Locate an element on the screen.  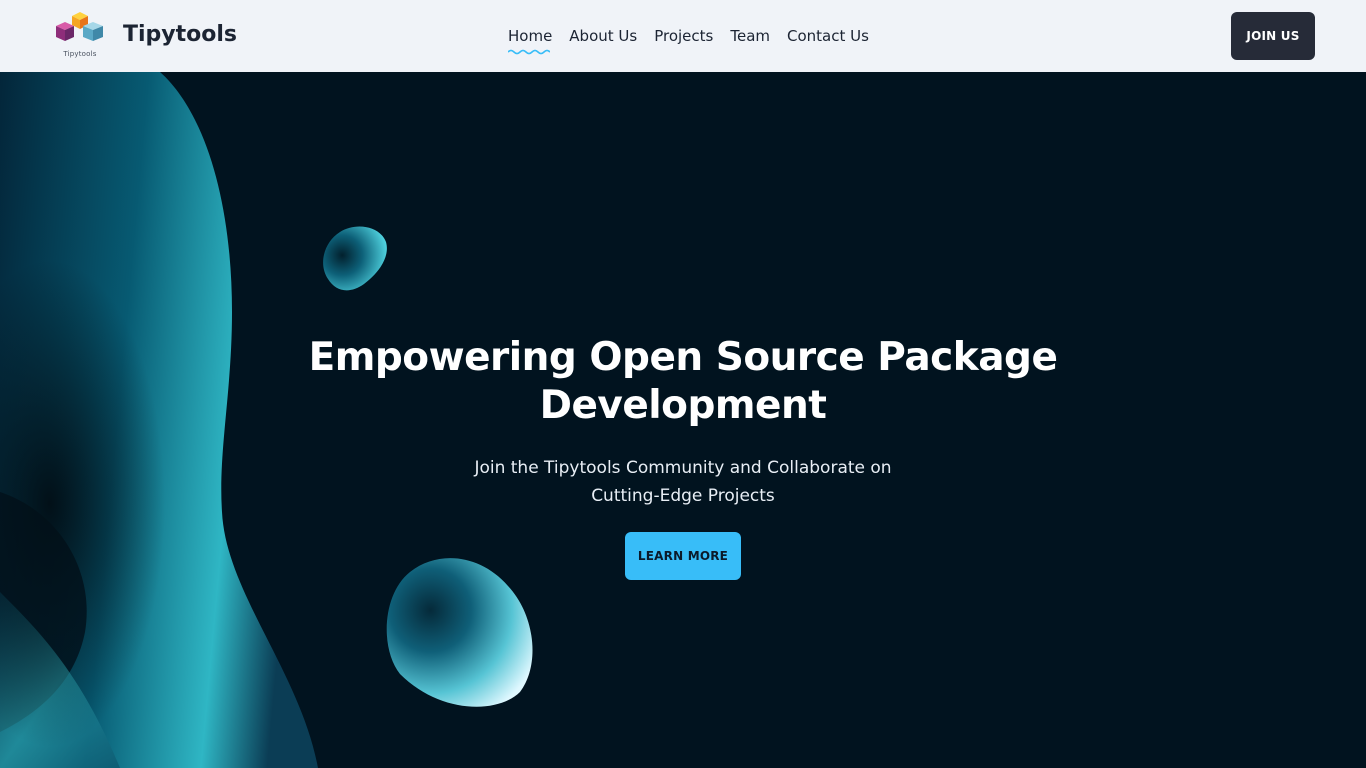
join-us-button: JOIN US is located at coordinates (1273, 36).